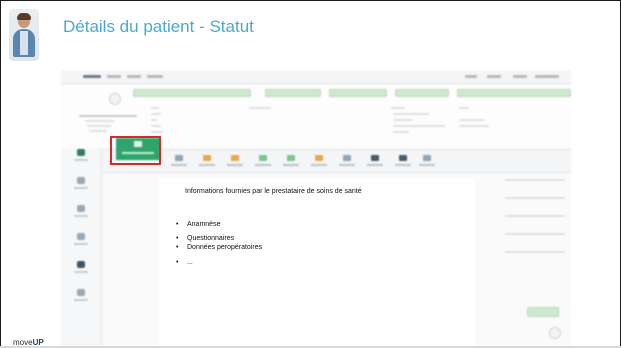 The image size is (621, 348). I want to click on doctor-avatar-icon, so click(24, 35).